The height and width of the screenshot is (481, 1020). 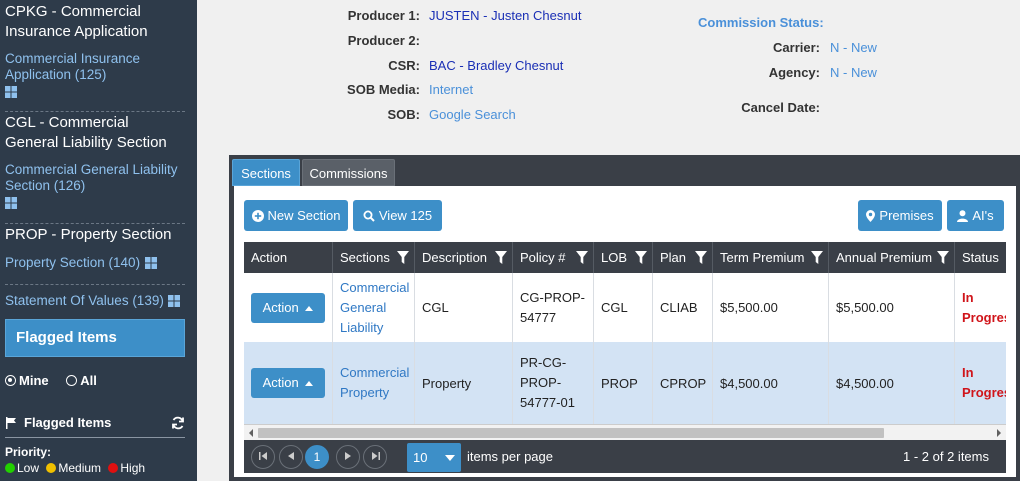 What do you see at coordinates (377, 383) in the screenshot?
I see `section-link: Commercial Property` at bounding box center [377, 383].